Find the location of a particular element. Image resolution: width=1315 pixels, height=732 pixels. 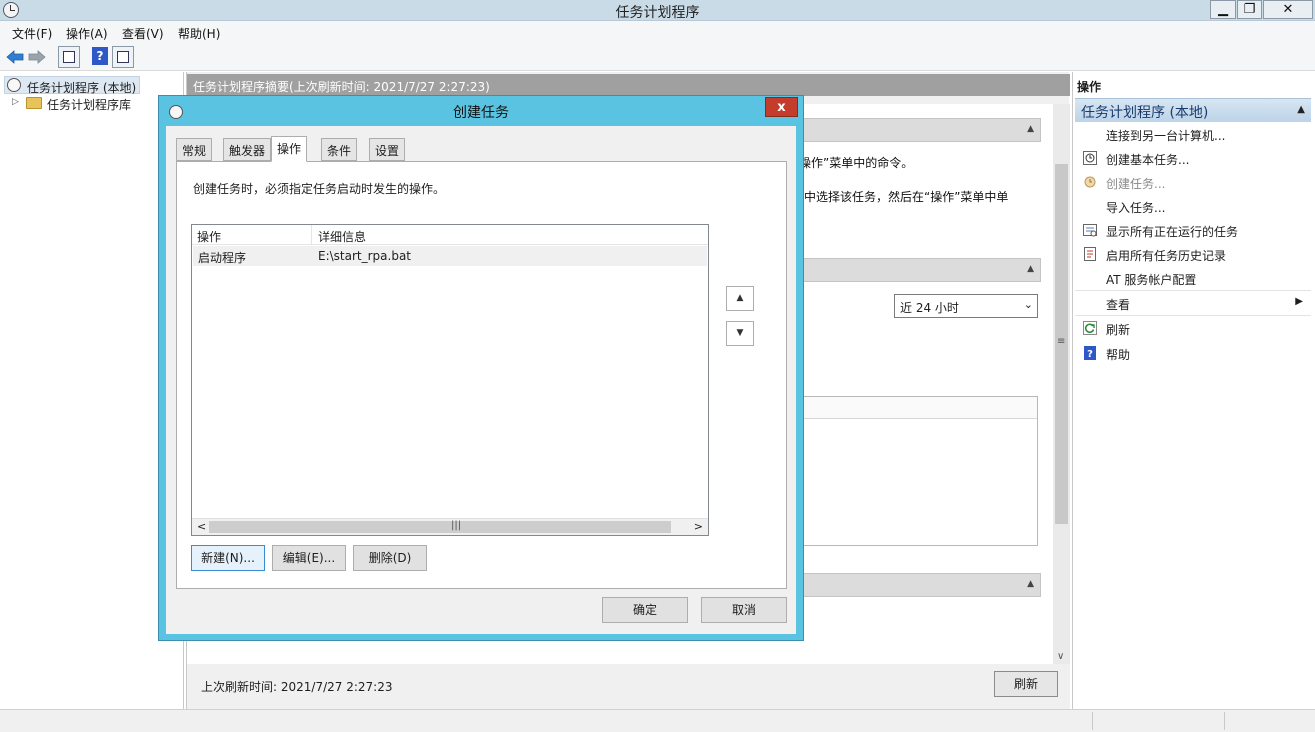

scroll-left-icon: < is located at coordinates (201, 526).